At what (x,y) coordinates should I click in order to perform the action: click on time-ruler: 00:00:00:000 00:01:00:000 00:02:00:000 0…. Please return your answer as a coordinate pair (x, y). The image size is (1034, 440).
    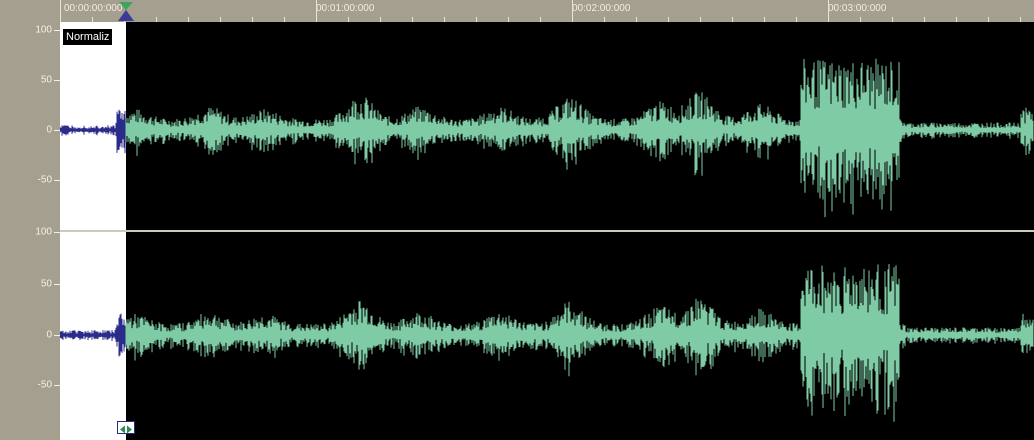
    Looking at the image, I should click on (547, 11).